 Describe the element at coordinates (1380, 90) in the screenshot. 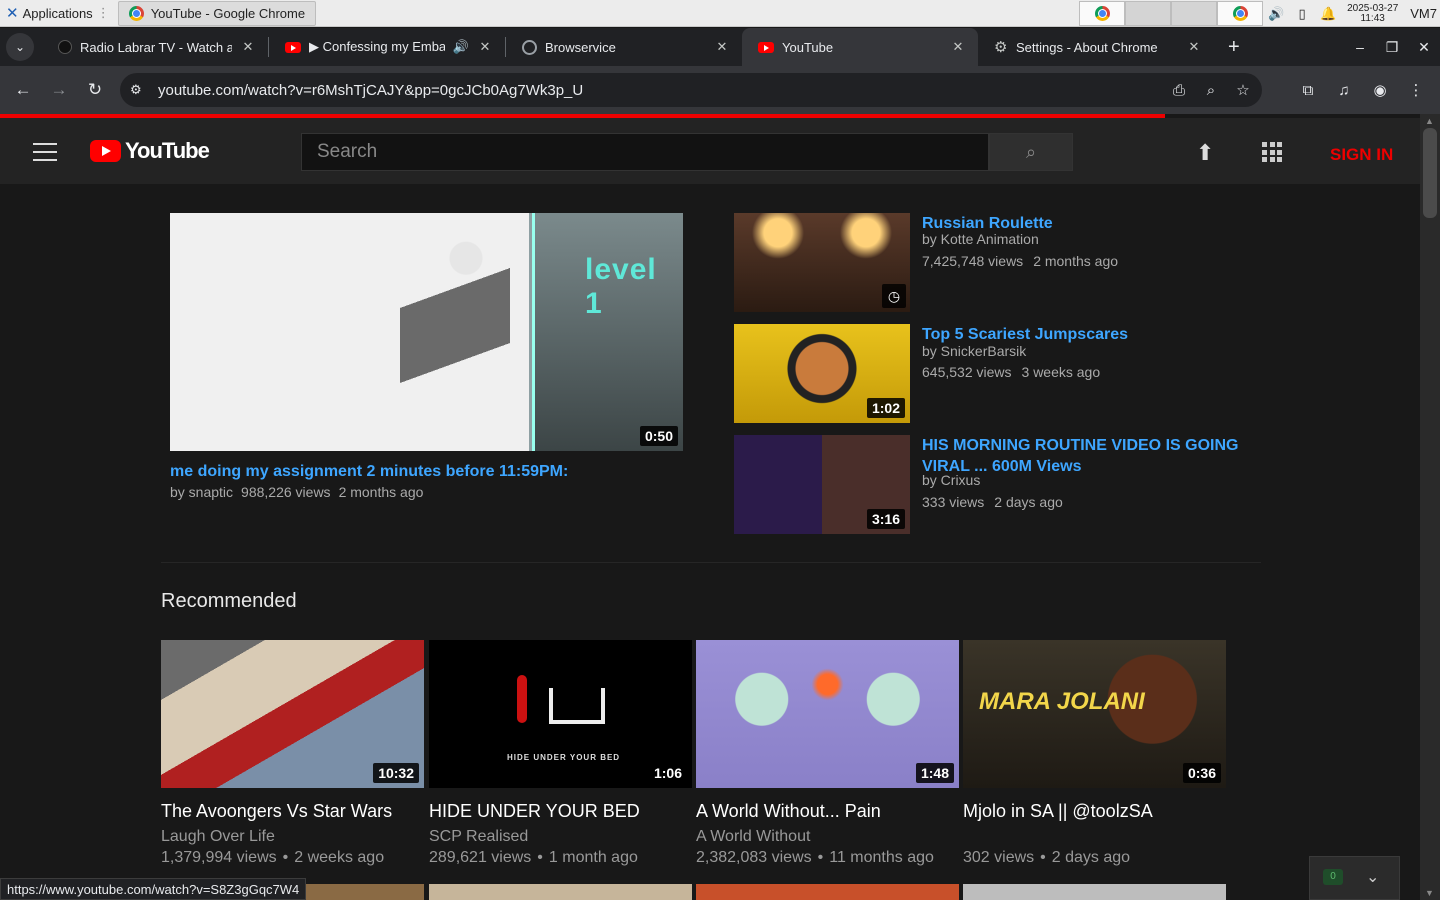

I see `profile-icon: ◉` at that location.